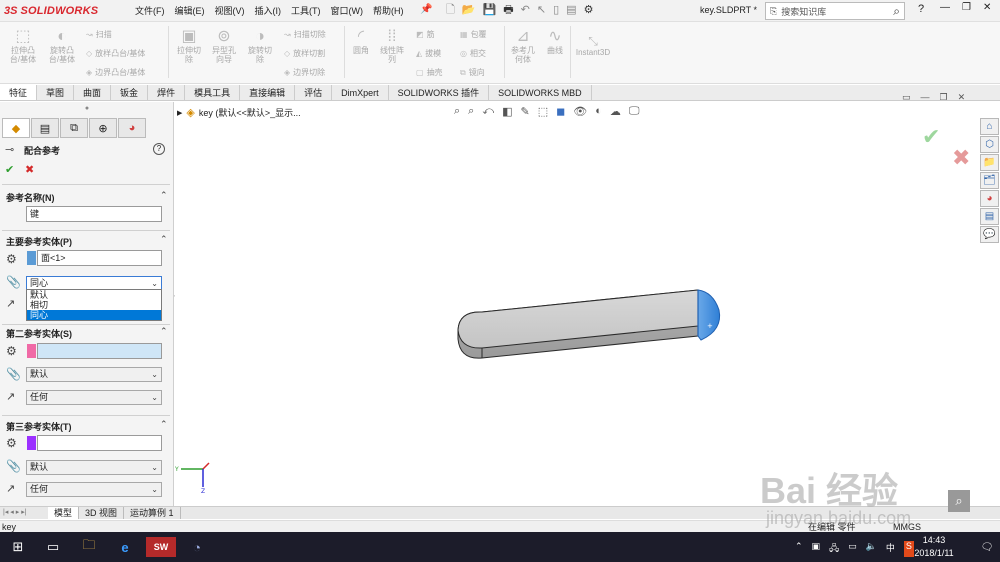 Image resolution: width=1000 pixels, height=562 pixels. Describe the element at coordinates (125, 547) in the screenshot. I see `edge-browser-icon: e` at that location.